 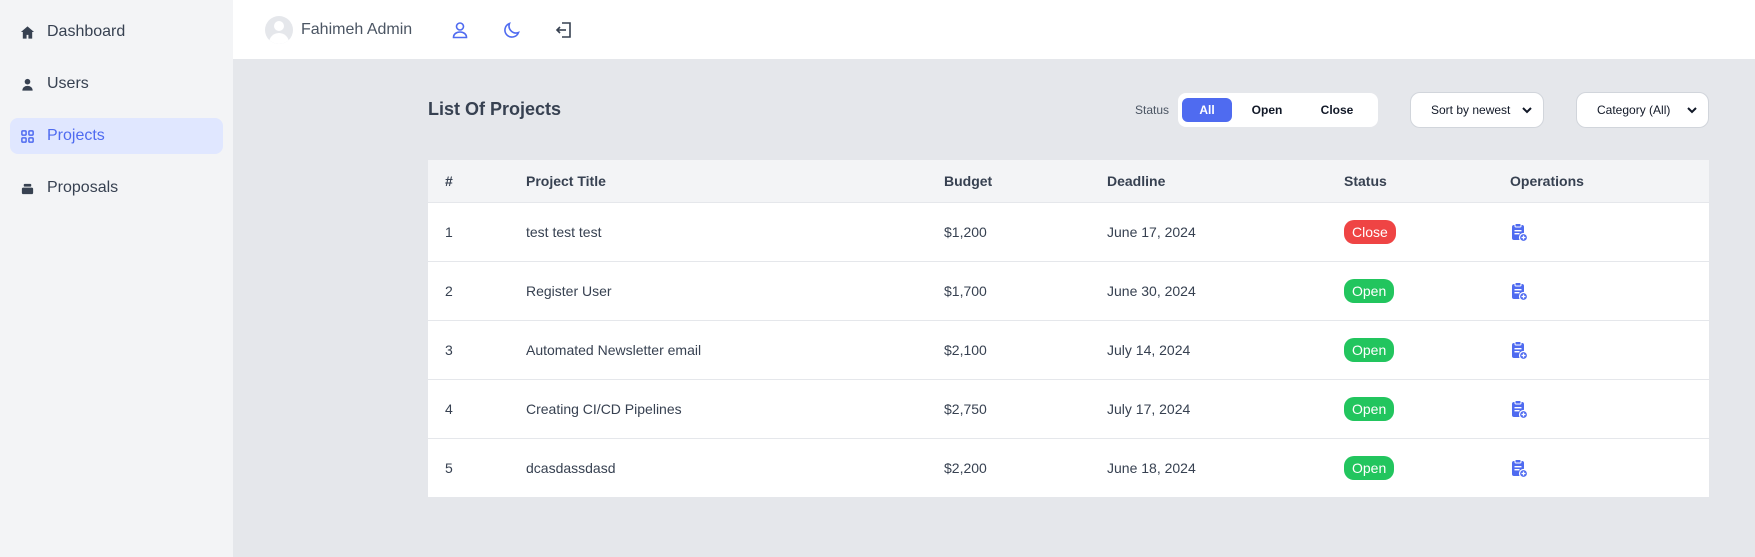 What do you see at coordinates (449, 231) in the screenshot?
I see `row-number: 1` at bounding box center [449, 231].